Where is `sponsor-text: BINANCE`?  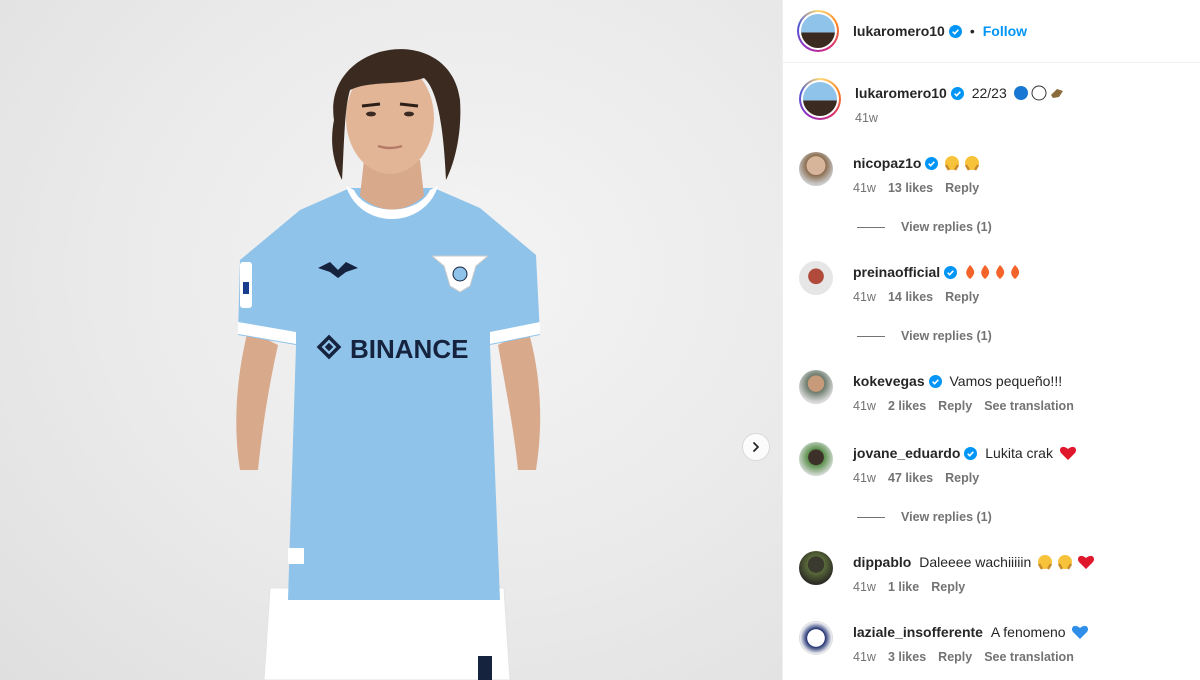 sponsor-text: BINANCE is located at coordinates (409, 349).